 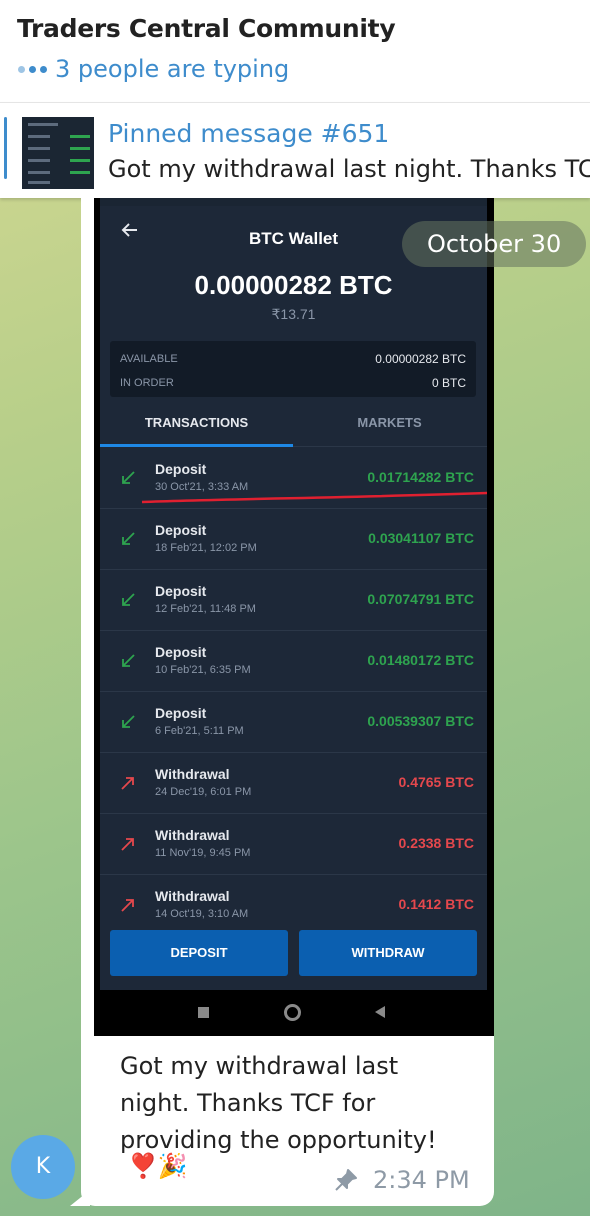 I want to click on wallet-tabs: TRANSACTIONS MARKETS, so click(x=293, y=426).